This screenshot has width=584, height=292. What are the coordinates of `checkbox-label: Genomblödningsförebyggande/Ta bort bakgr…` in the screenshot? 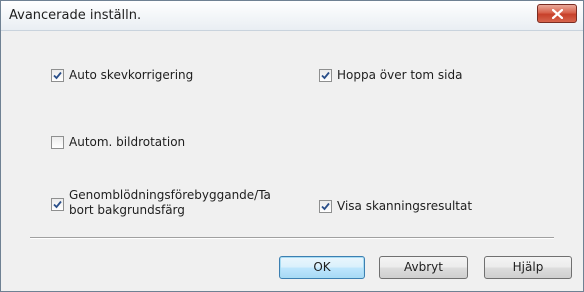 It's located at (170, 202).